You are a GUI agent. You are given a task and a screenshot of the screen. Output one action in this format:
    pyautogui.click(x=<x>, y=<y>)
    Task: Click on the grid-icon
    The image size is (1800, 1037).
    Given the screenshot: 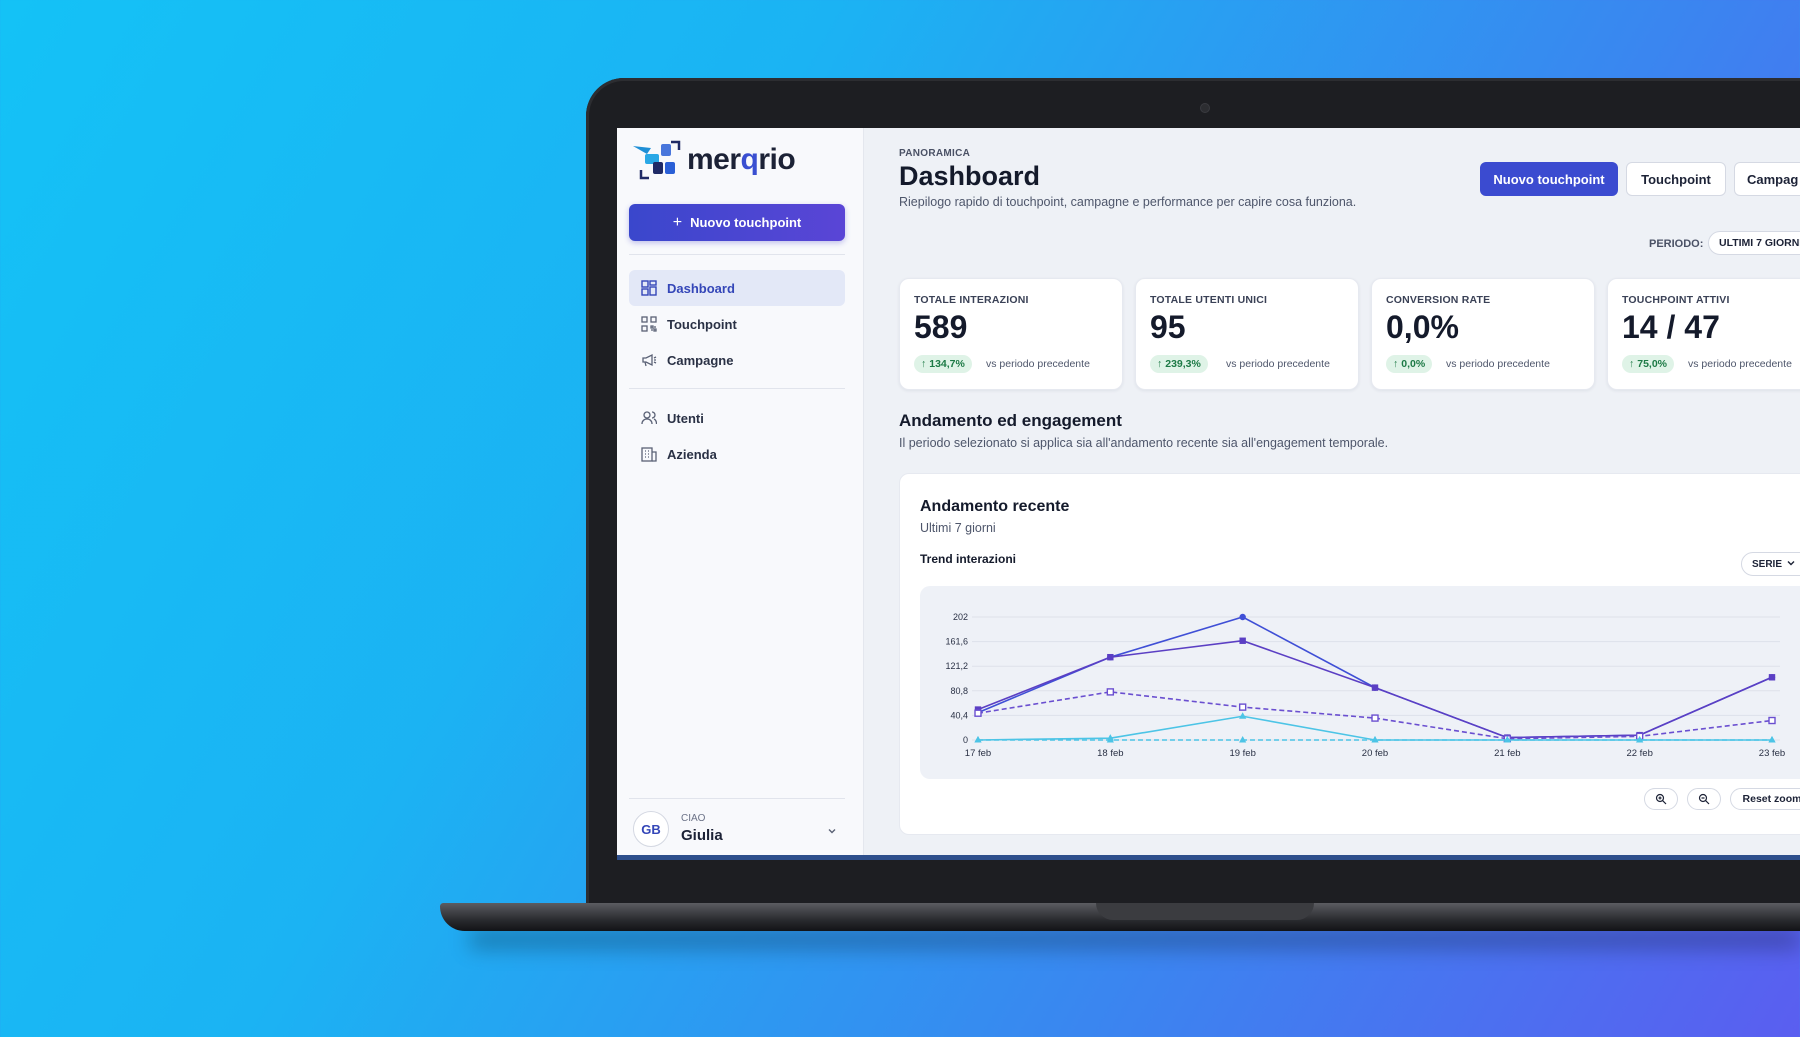 What is the action you would take?
    pyautogui.click(x=649, y=288)
    